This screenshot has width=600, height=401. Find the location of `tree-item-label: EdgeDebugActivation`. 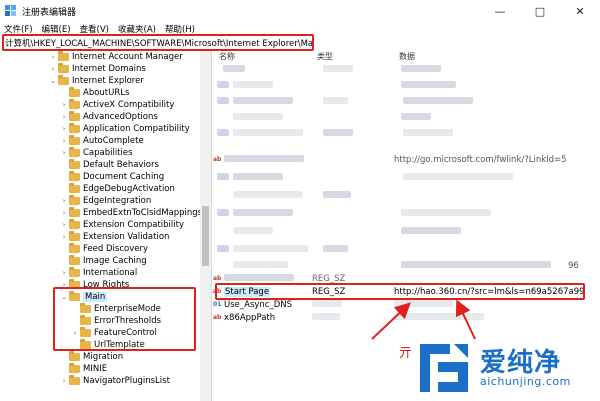

tree-item-label: EdgeDebugActivation is located at coordinates (129, 189).